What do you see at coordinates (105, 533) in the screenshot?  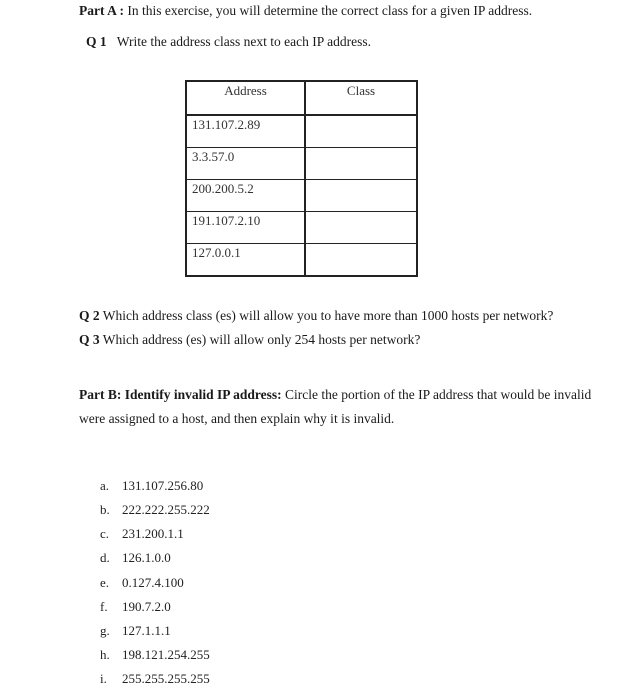 I see `item-label: c.` at bounding box center [105, 533].